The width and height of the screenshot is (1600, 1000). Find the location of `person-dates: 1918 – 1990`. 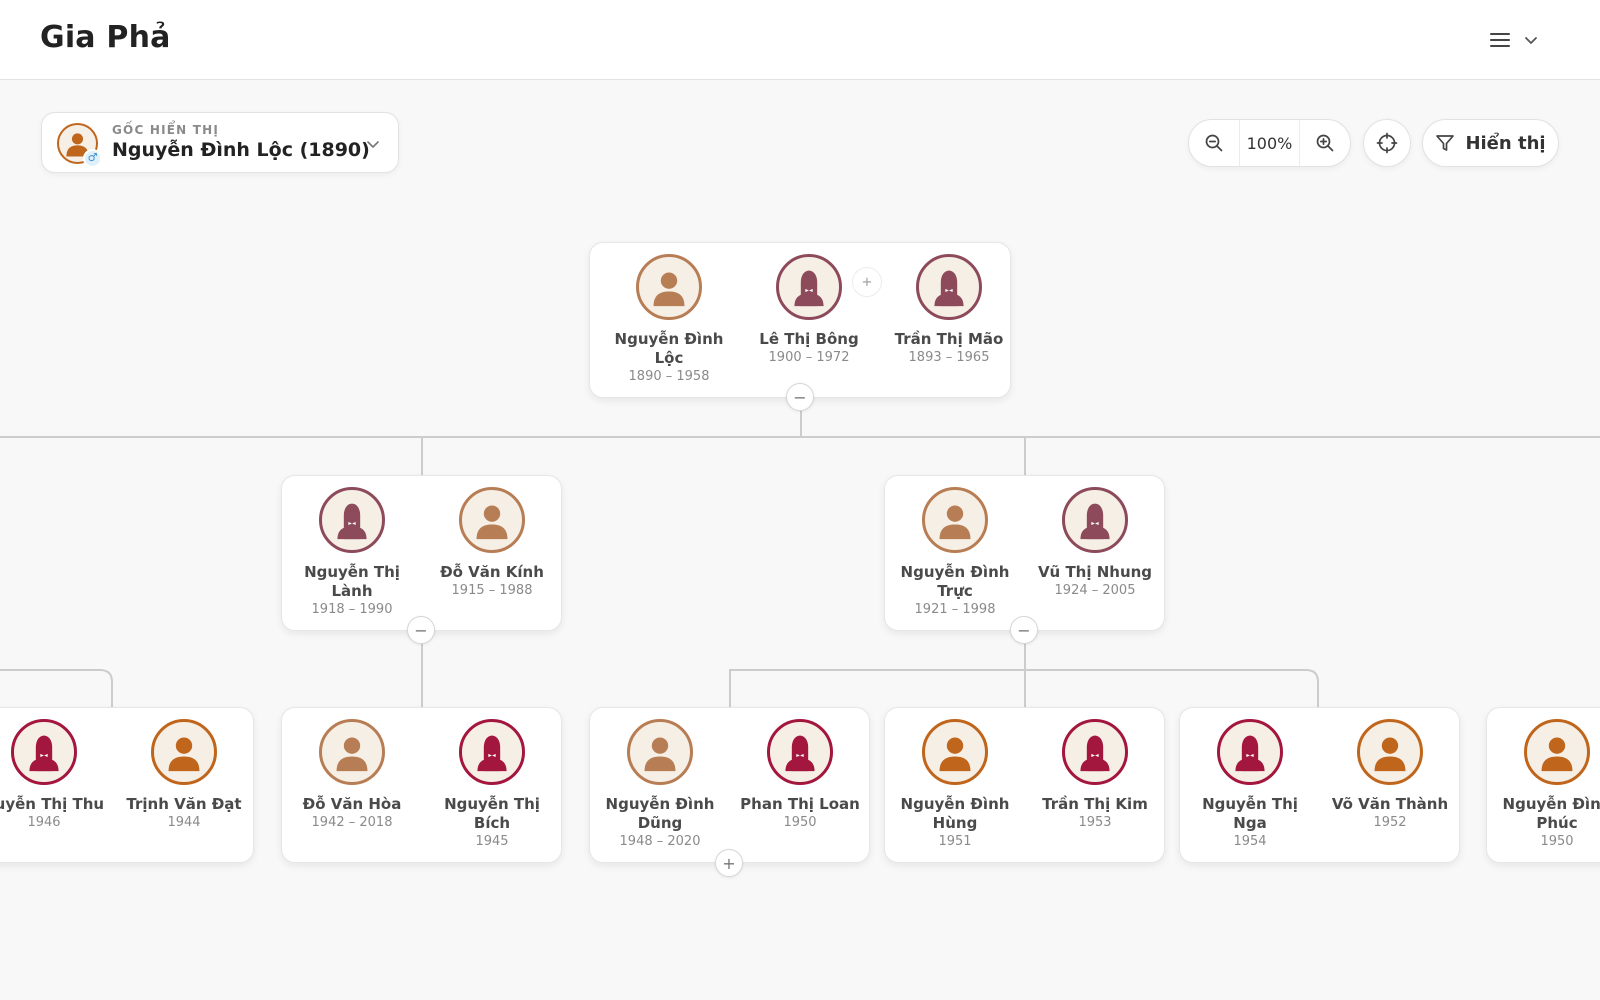

person-dates: 1918 – 1990 is located at coordinates (352, 609).